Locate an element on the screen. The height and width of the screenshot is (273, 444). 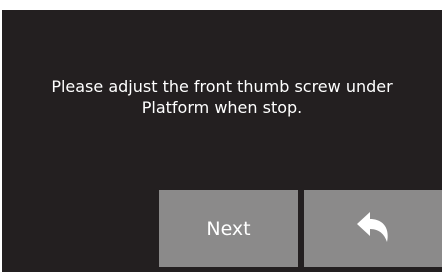
next-button: Next is located at coordinates (228, 228).